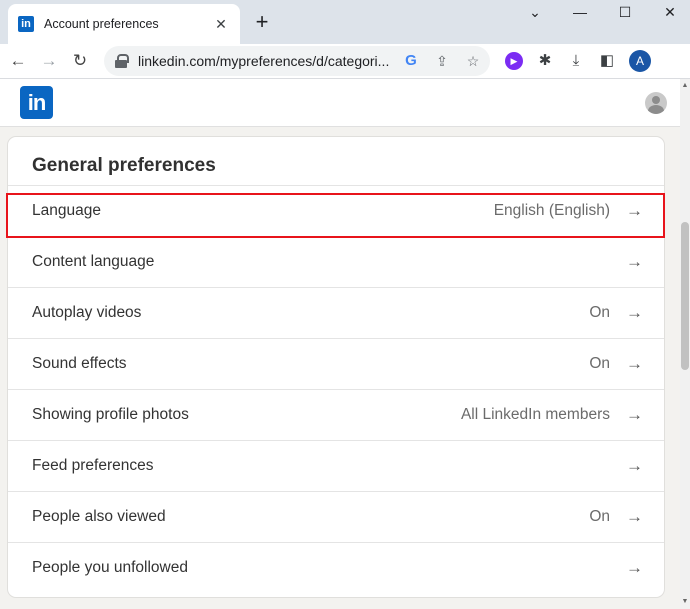  I want to click on back-arrow-icon: ←, so click(18, 61).